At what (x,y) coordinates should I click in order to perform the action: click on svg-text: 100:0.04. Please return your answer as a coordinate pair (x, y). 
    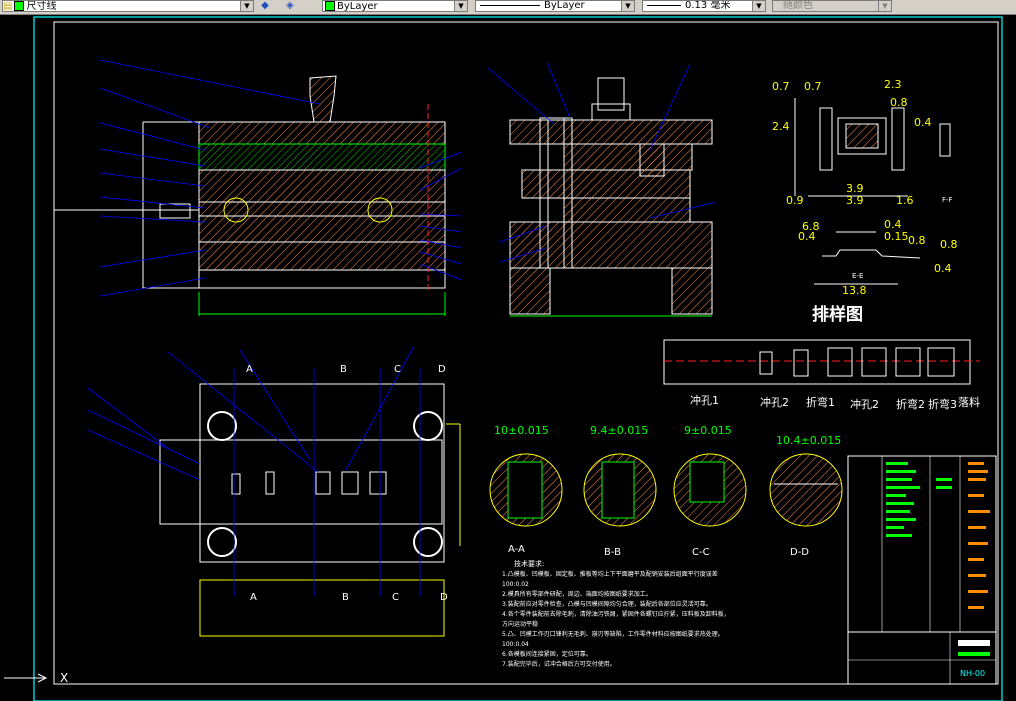
    Looking at the image, I should click on (515, 644).